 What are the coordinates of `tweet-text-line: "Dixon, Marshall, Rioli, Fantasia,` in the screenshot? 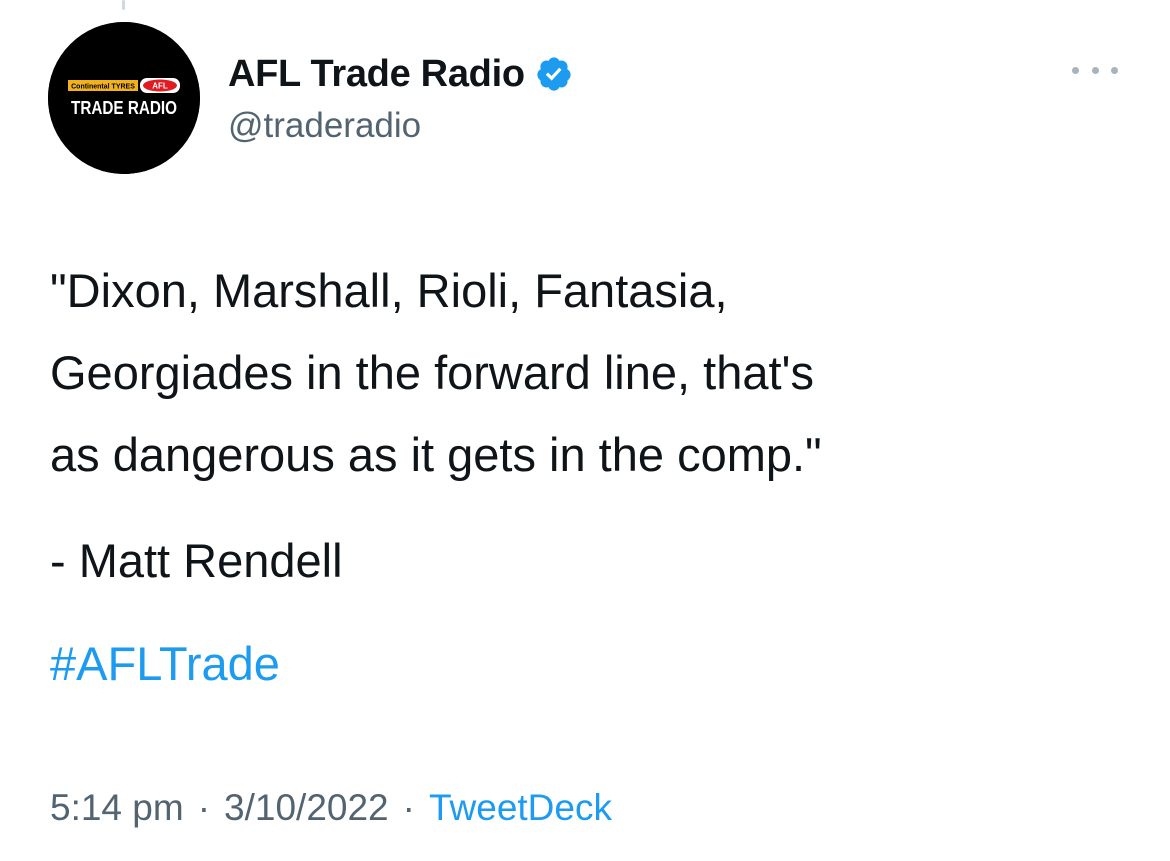 It's located at (389, 290).